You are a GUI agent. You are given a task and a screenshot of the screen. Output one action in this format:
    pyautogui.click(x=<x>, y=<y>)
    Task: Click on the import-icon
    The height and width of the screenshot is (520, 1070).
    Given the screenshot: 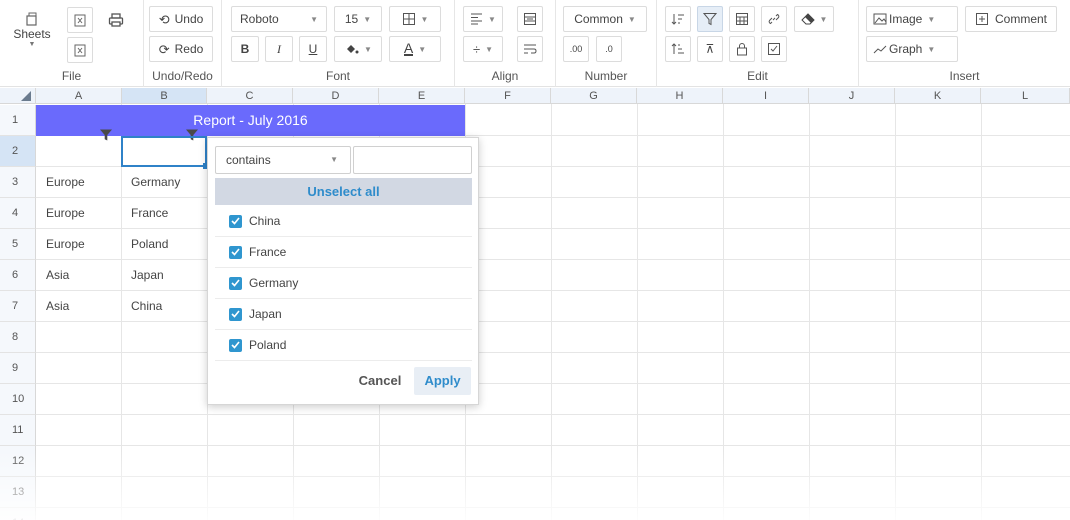 What is the action you would take?
    pyautogui.click(x=80, y=20)
    